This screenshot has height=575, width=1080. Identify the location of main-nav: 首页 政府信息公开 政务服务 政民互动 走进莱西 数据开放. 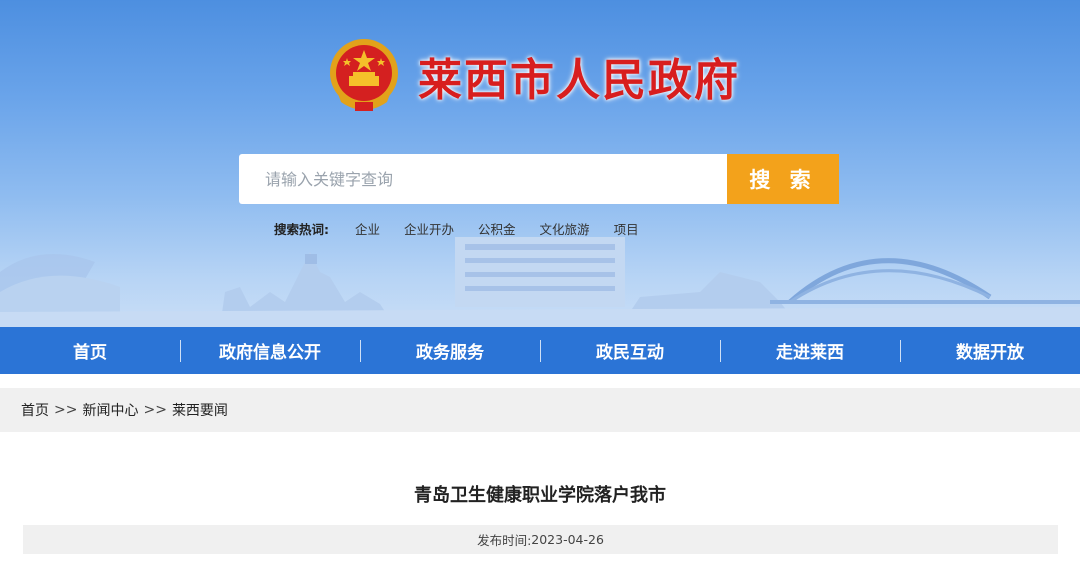
(540, 350).